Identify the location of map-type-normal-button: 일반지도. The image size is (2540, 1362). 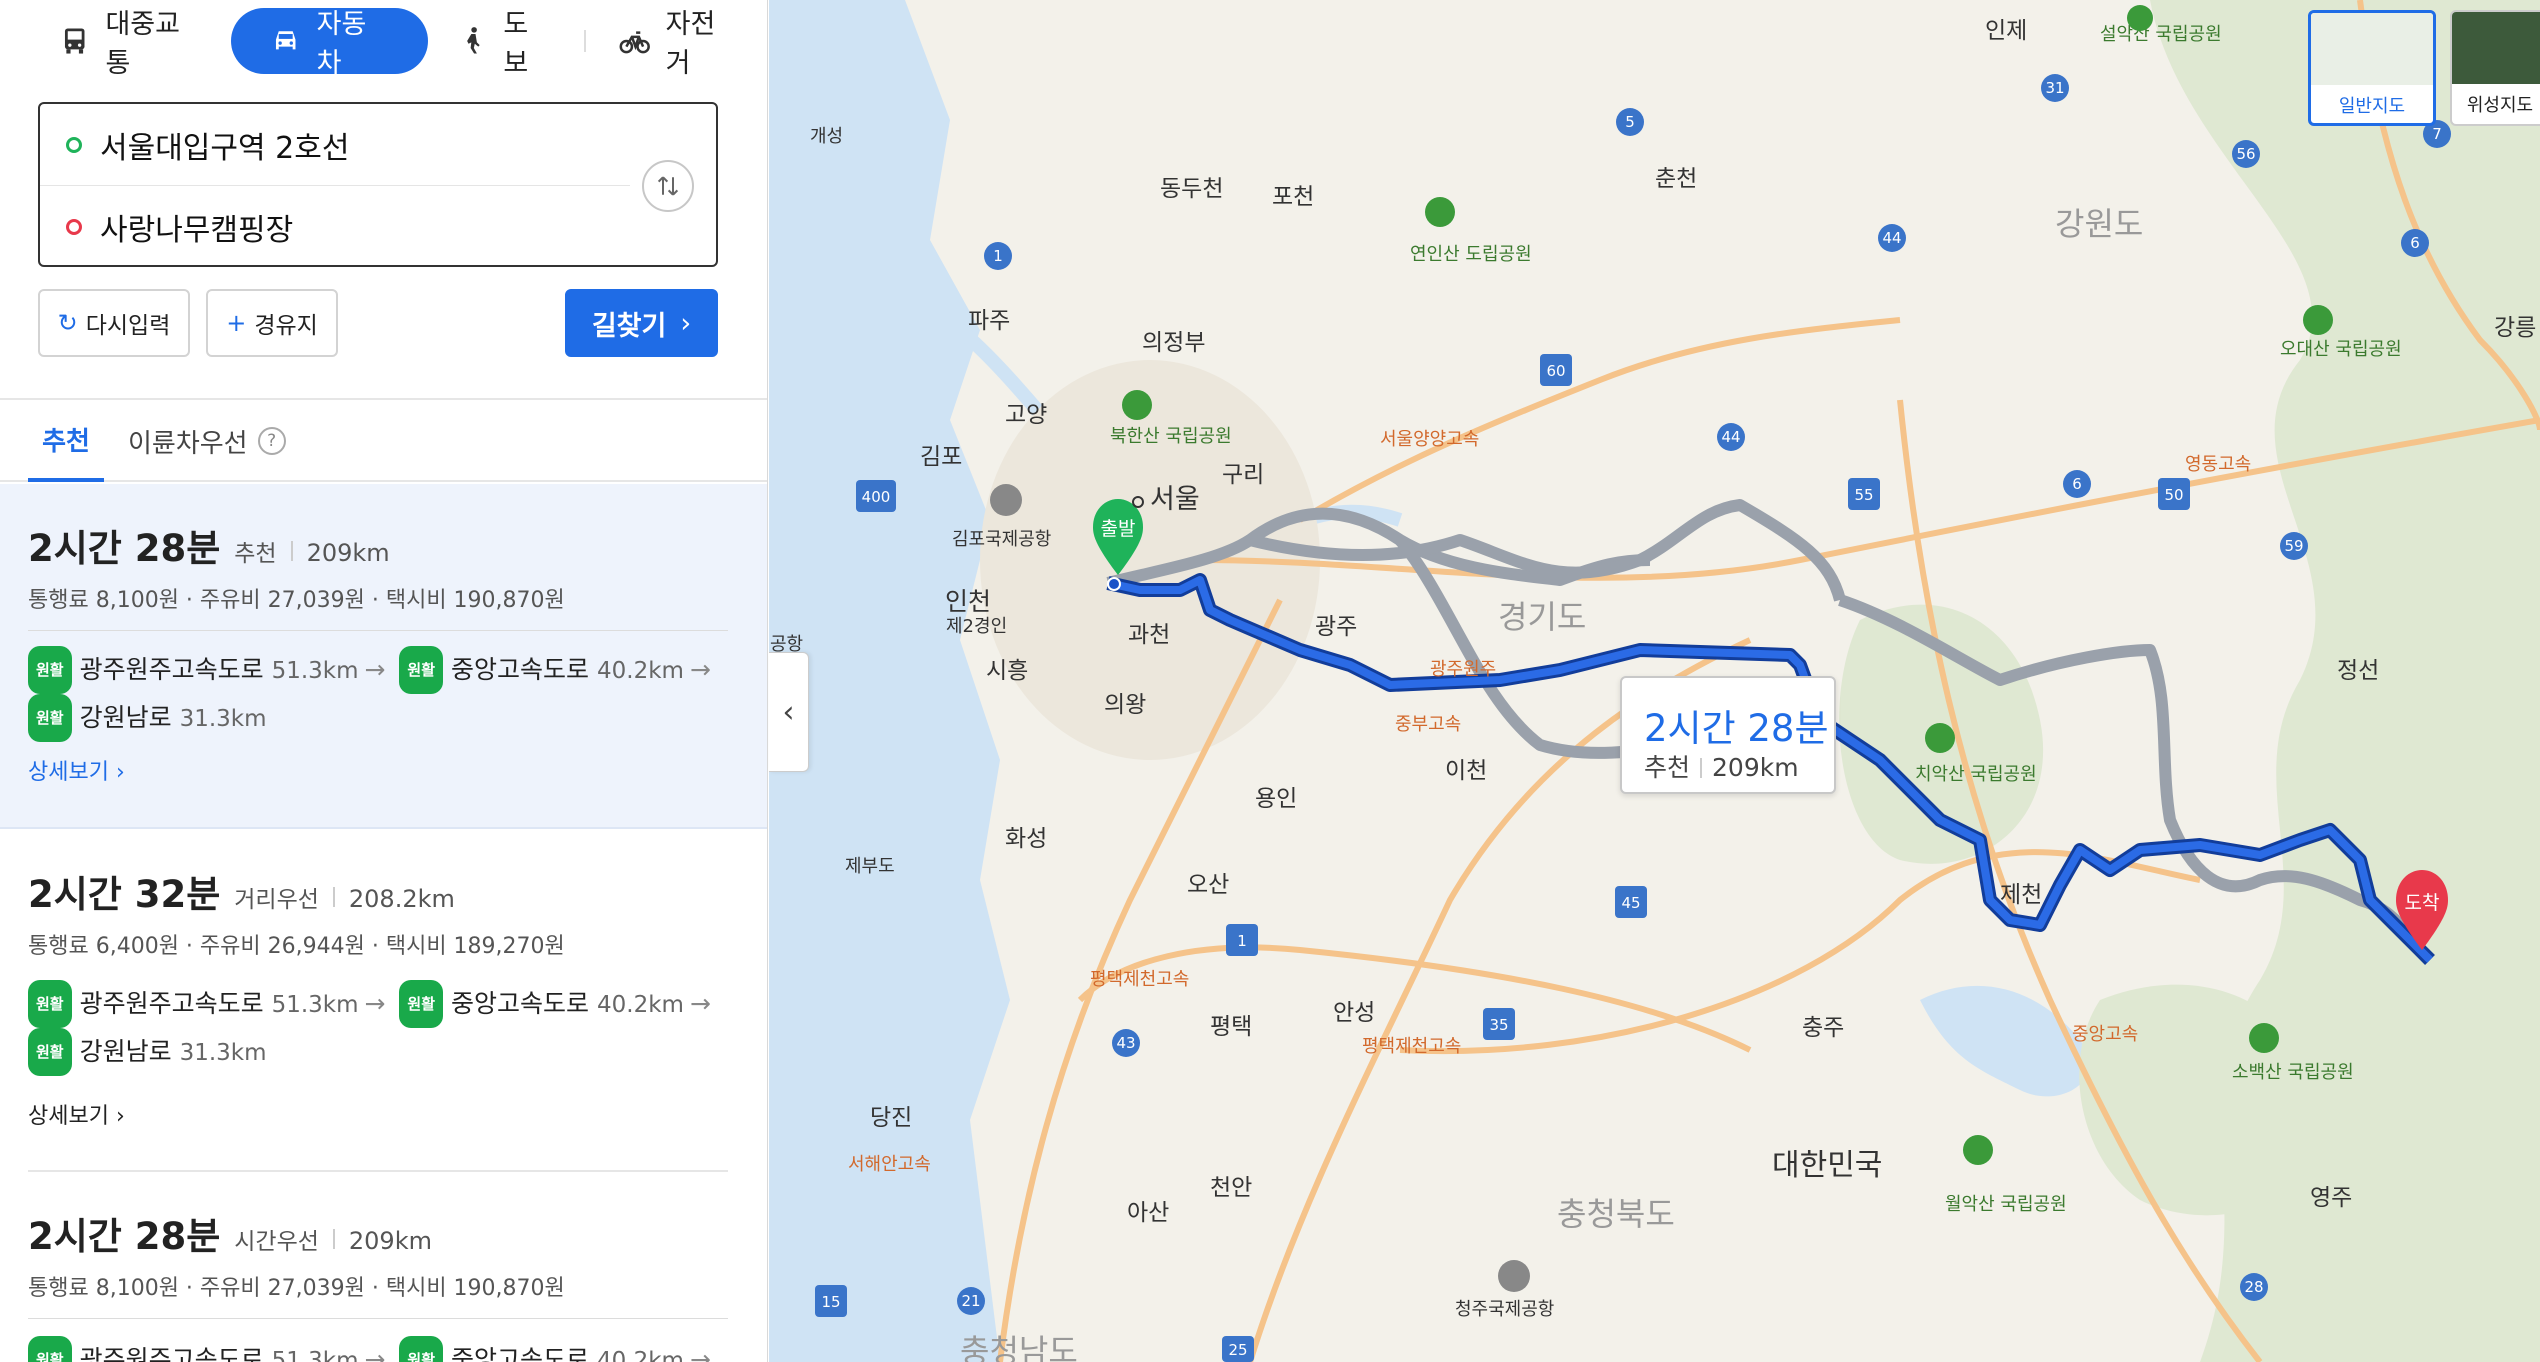
(2372, 68).